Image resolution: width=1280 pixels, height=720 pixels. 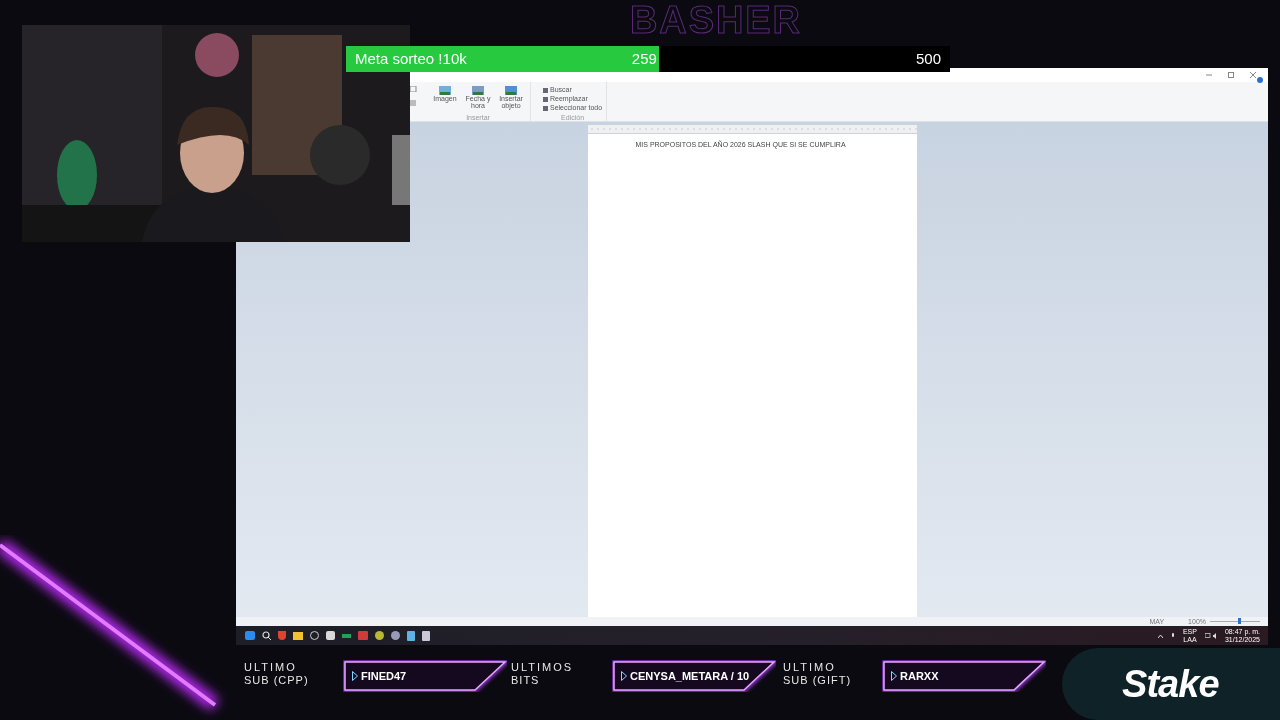 What do you see at coordinates (919, 676) in the screenshot?
I see `ticker-value: RARXX` at bounding box center [919, 676].